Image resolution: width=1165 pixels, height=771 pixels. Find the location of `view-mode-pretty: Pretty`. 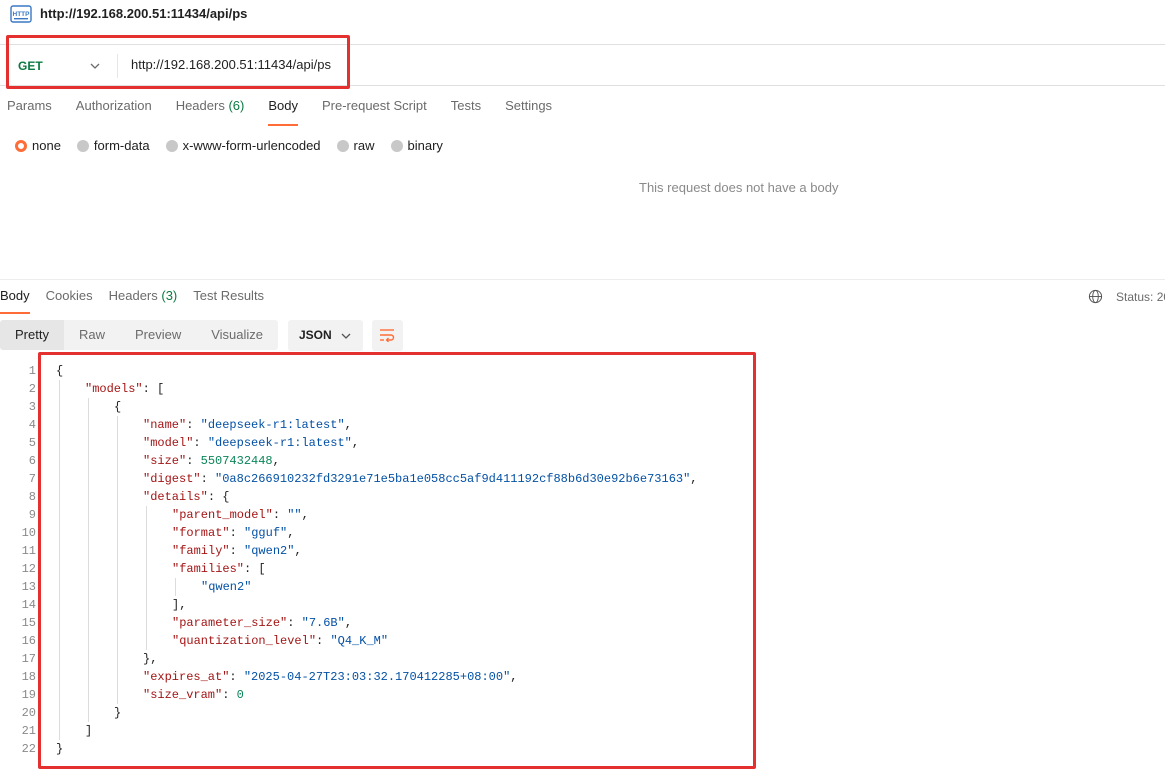

view-mode-pretty: Pretty is located at coordinates (32, 335).